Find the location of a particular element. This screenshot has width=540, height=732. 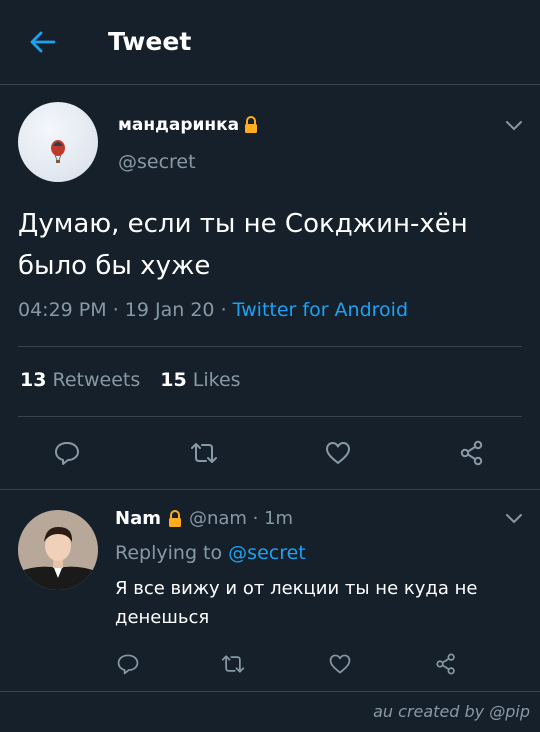

mention-link: @secret is located at coordinates (267, 553).